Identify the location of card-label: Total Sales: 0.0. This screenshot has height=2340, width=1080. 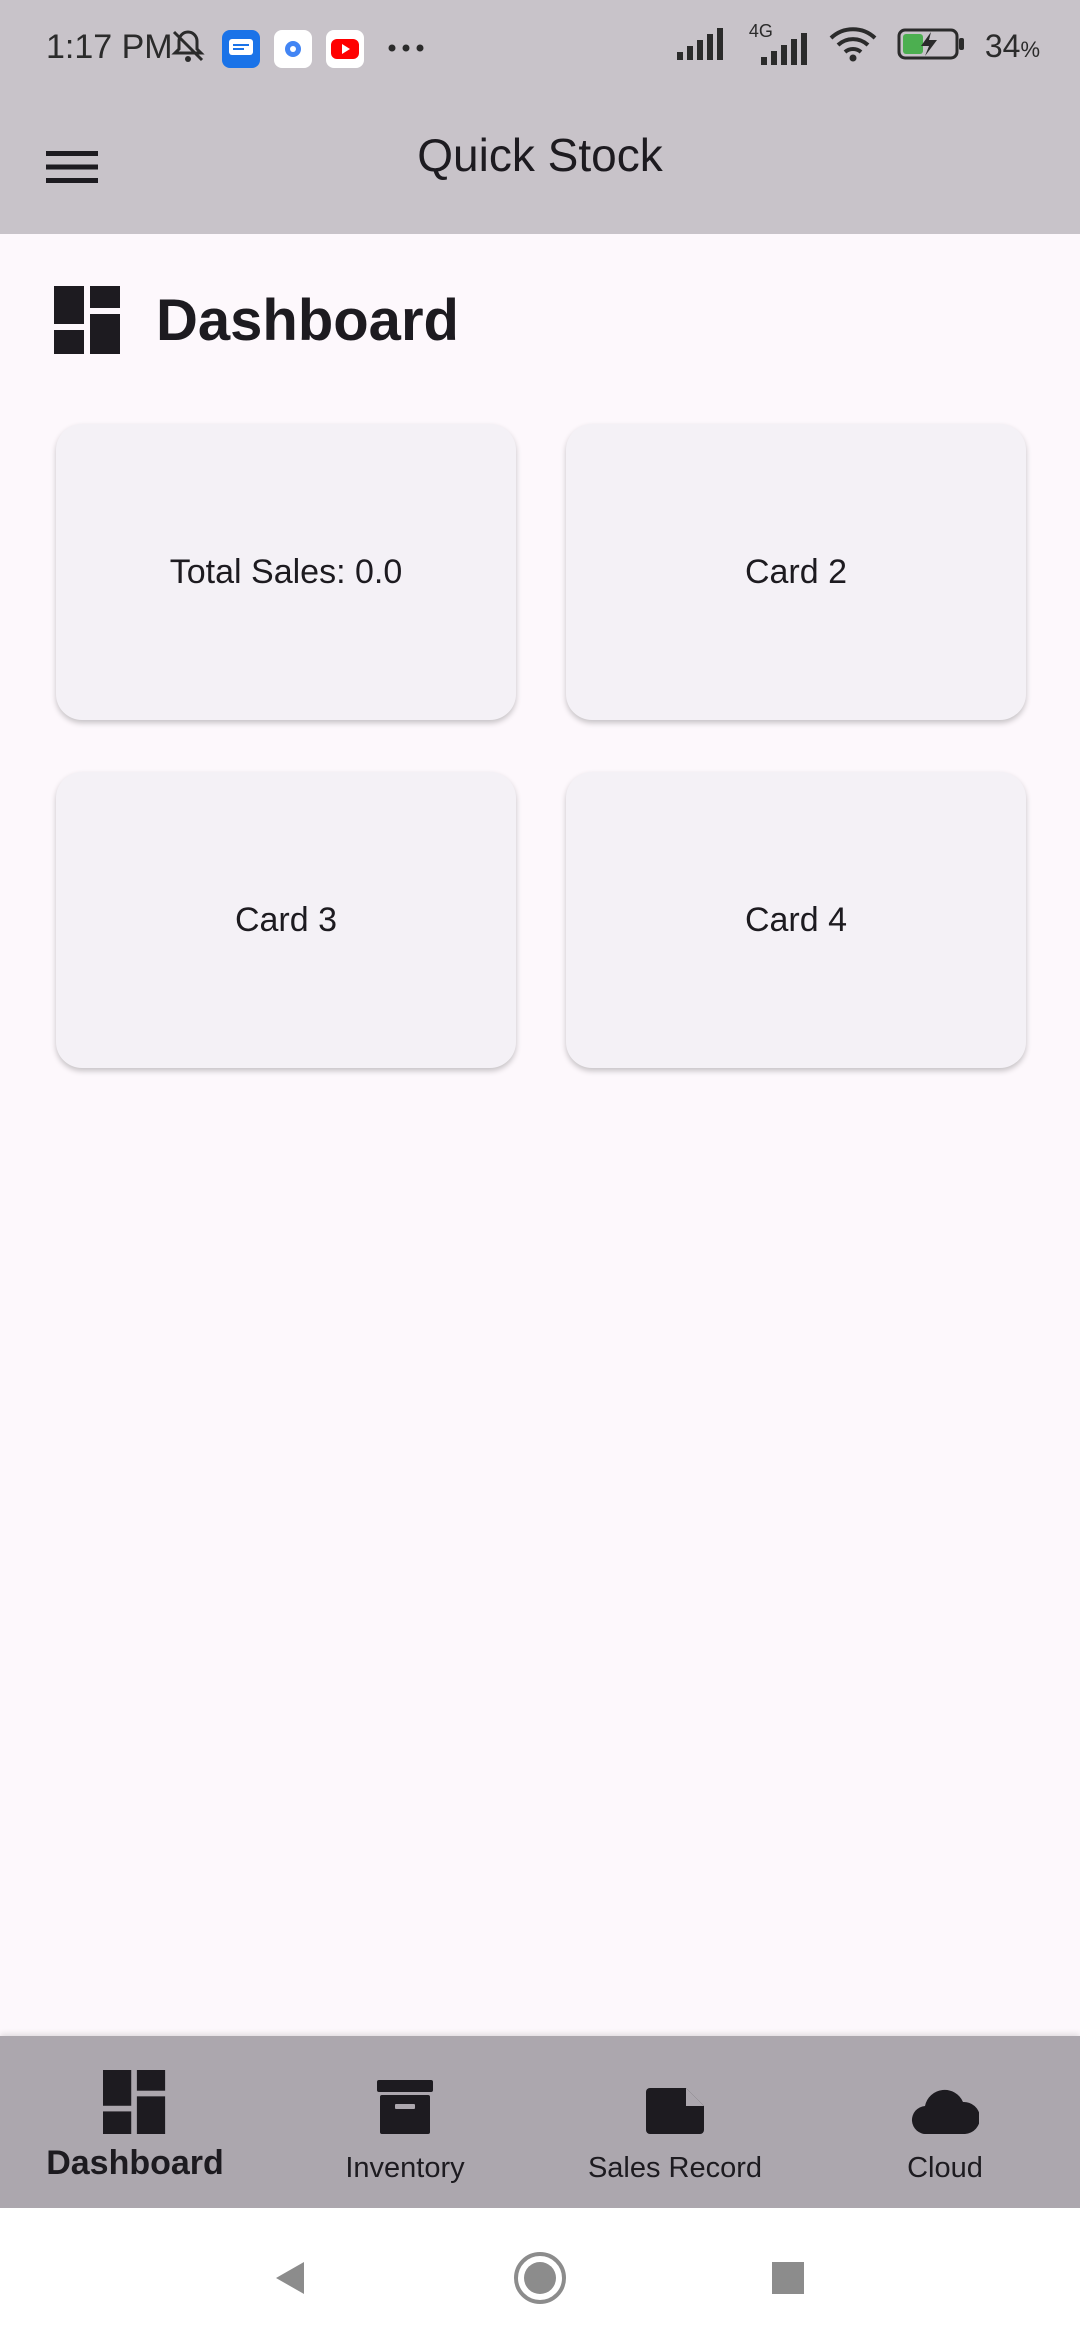
(286, 571).